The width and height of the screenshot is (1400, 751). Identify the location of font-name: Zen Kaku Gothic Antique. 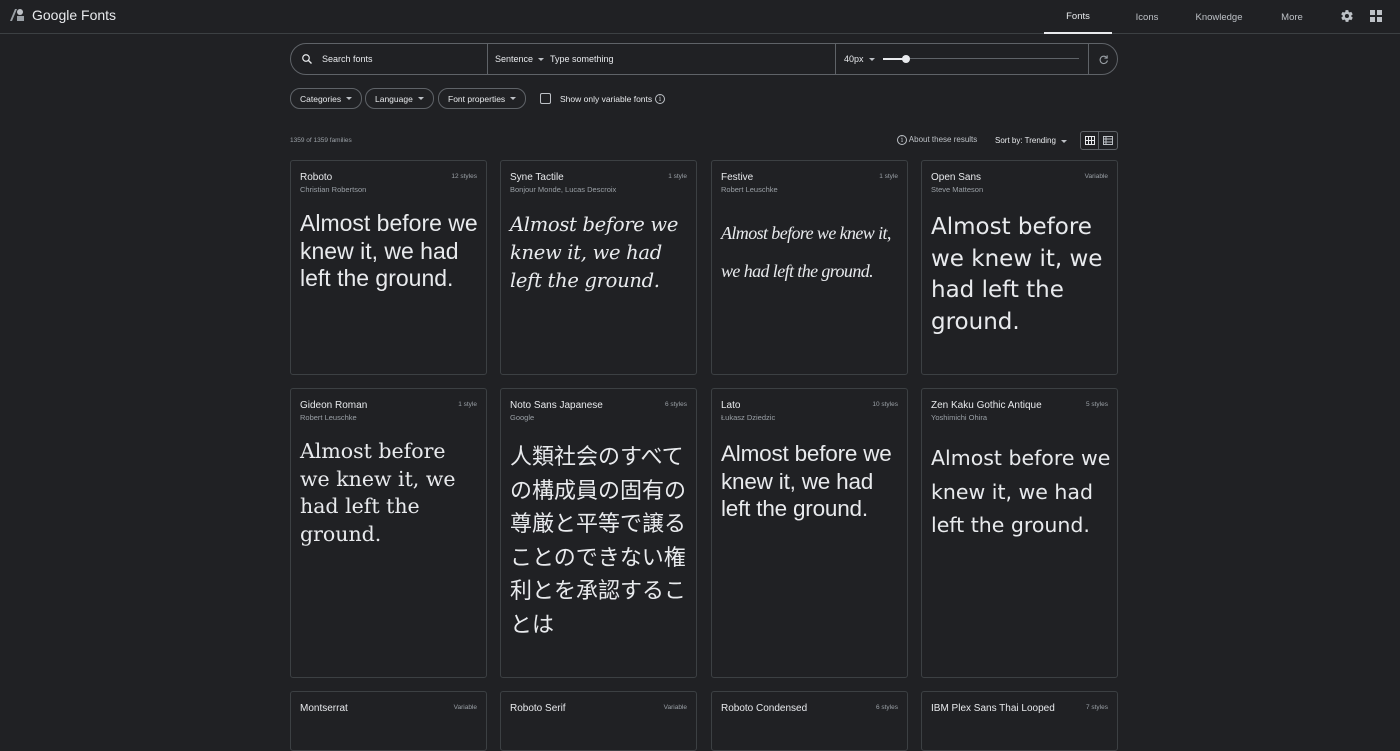
(986, 405).